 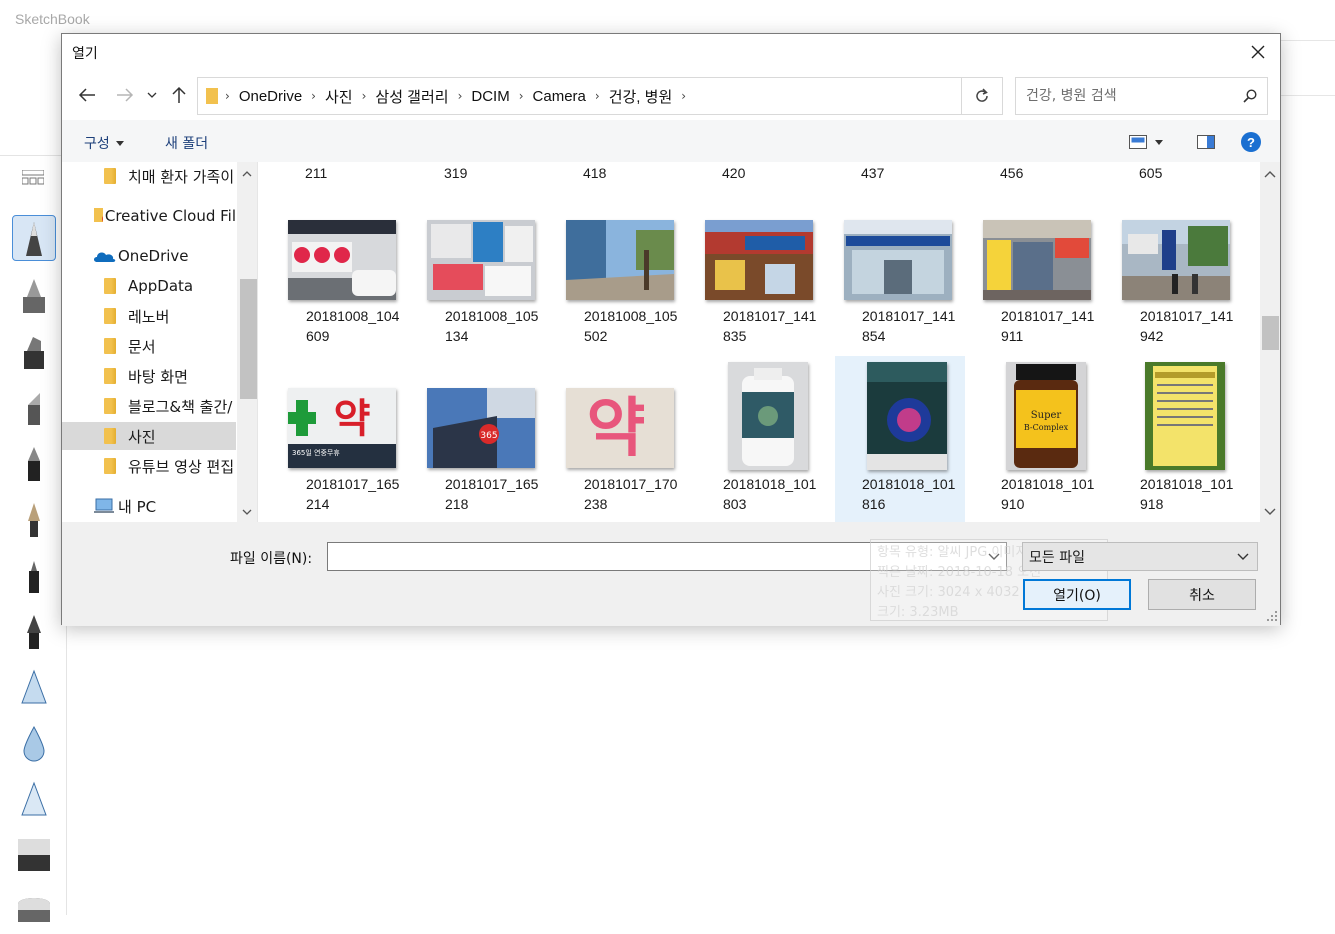 I want to click on recent-locations-chevron-icon, so click(x=152, y=95).